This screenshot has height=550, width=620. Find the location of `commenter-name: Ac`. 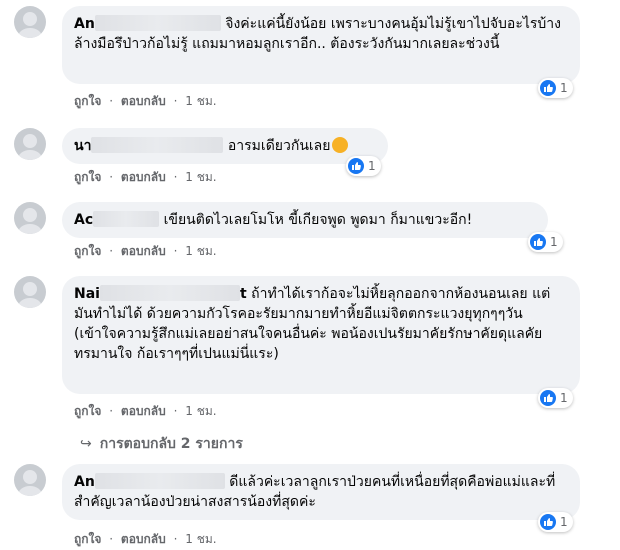

commenter-name: Ac is located at coordinates (117, 219).